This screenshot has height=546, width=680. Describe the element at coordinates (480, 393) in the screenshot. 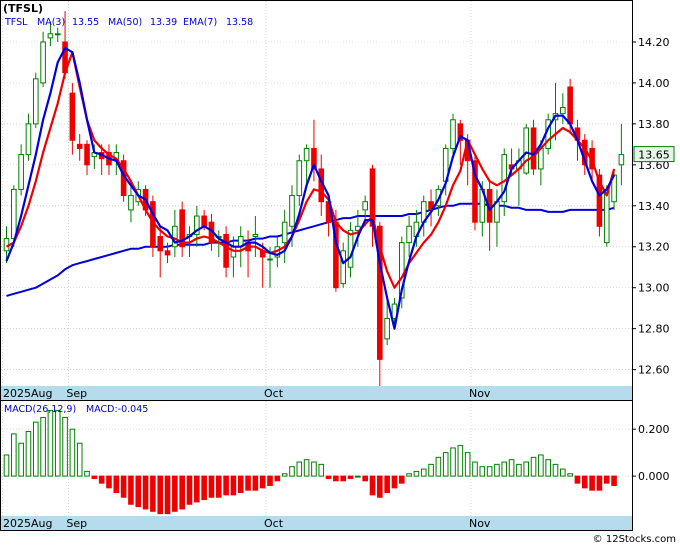

I see `price-date-label: Nov` at that location.